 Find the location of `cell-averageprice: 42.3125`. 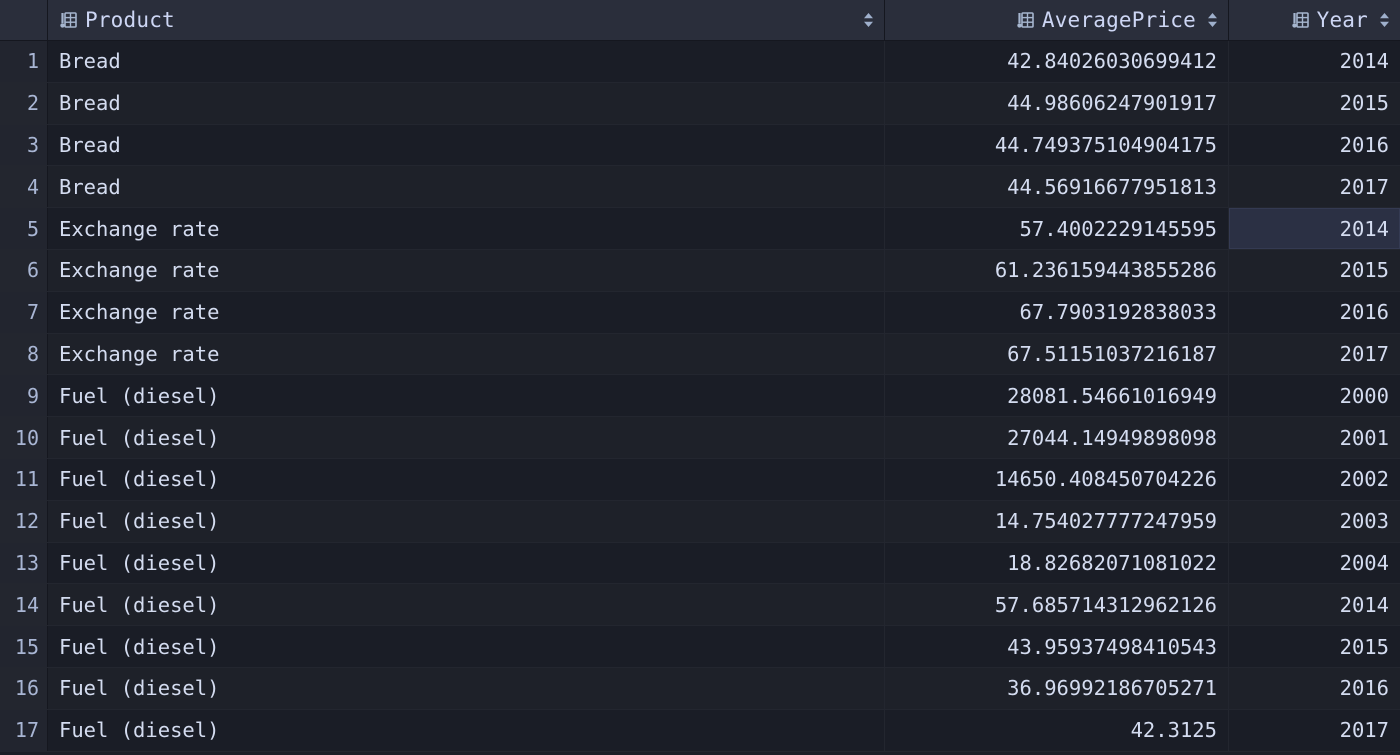

cell-averageprice: 42.3125 is located at coordinates (1057, 730).